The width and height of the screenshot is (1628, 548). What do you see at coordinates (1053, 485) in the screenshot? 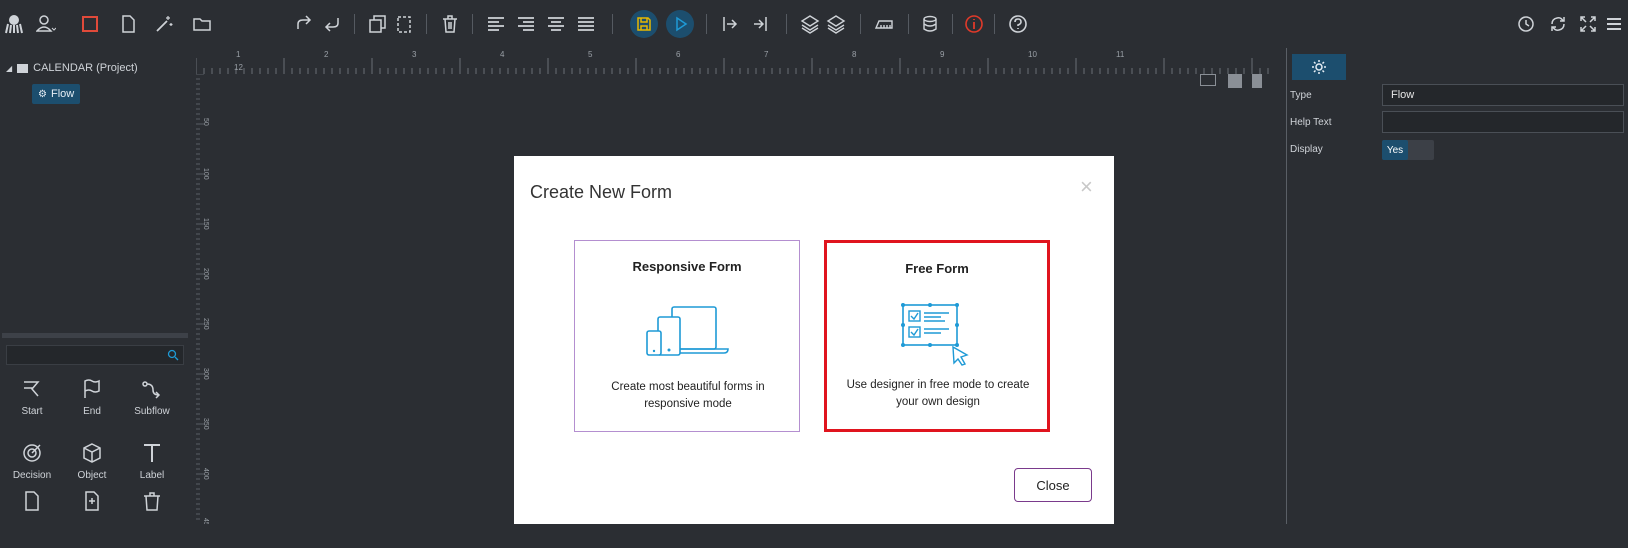
I see `close-button: Close` at bounding box center [1053, 485].